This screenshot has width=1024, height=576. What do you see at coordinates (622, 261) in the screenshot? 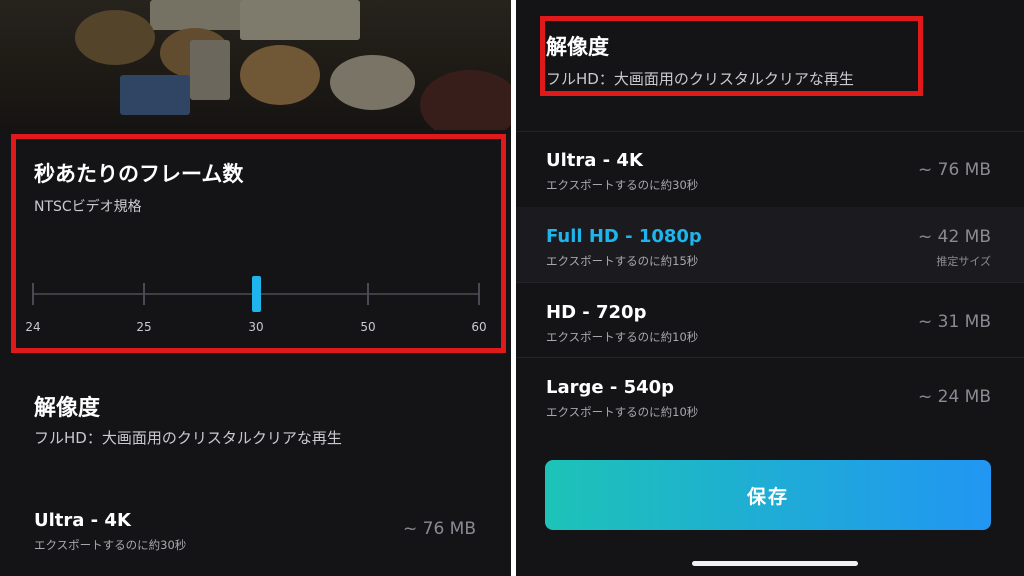
I see `option-export-time: エクスポートするのに約15秒` at bounding box center [622, 261].